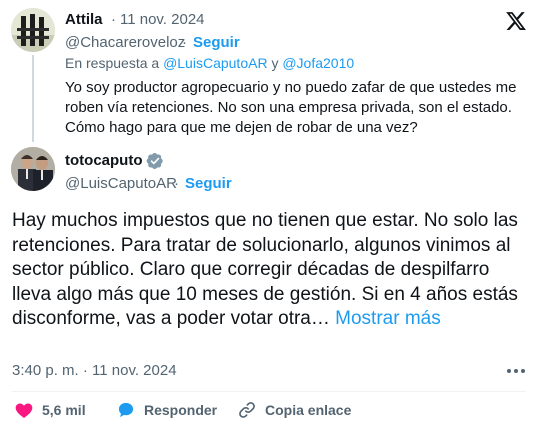 The width and height of the screenshot is (538, 422). What do you see at coordinates (269, 391) in the screenshot?
I see `actions-divider` at bounding box center [269, 391].